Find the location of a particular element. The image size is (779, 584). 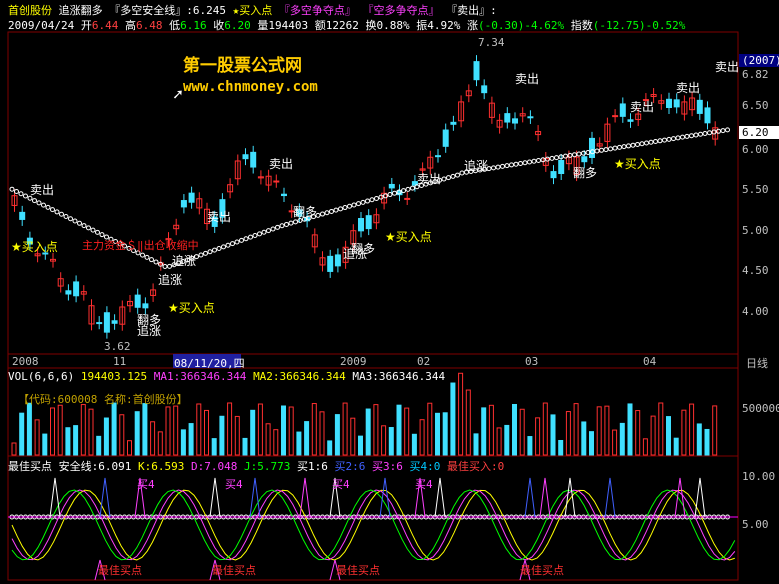

chase-signal: 追涨 is located at coordinates (149, 331).